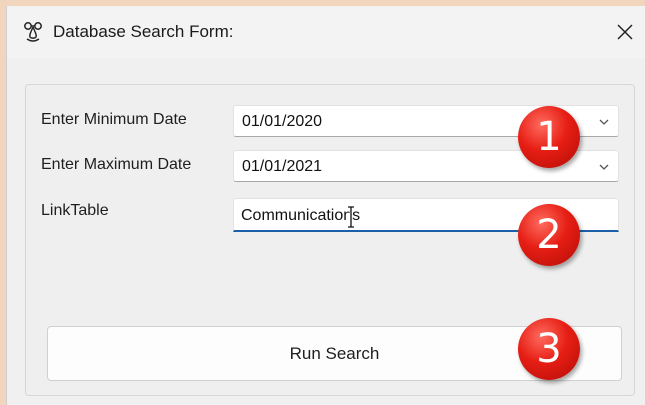 This screenshot has height=405, width=645. Describe the element at coordinates (75, 210) in the screenshot. I see `link-table-label: LinkTable` at that location.